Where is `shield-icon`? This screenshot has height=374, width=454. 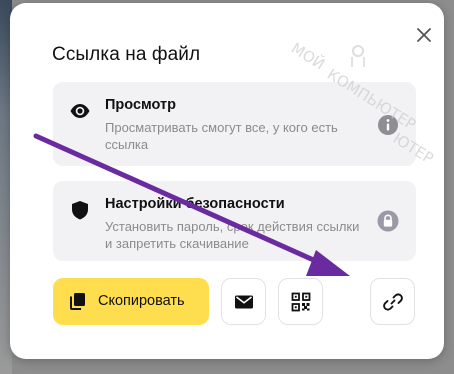
shield-icon is located at coordinates (80, 210).